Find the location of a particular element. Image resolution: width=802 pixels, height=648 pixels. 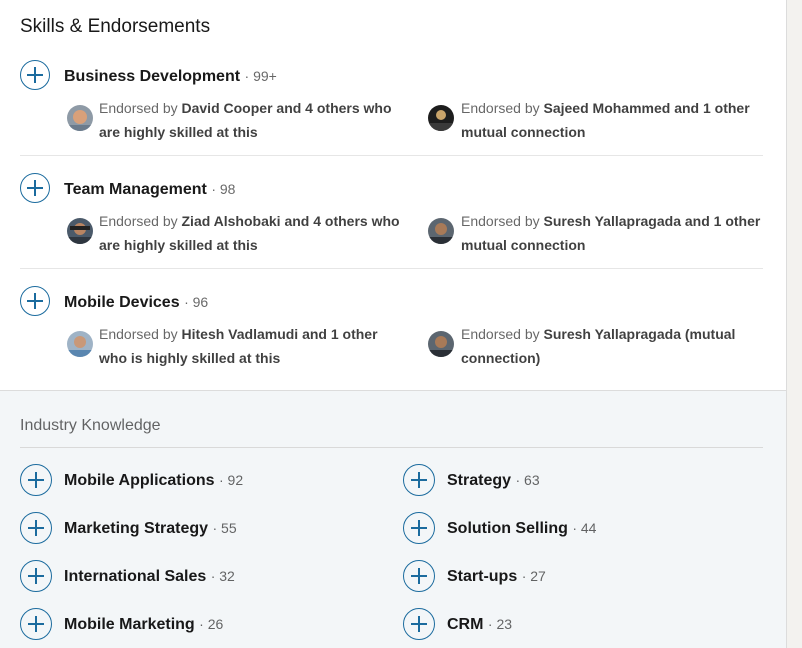

skill-header: Start-ups · 27 is located at coordinates (496, 576).